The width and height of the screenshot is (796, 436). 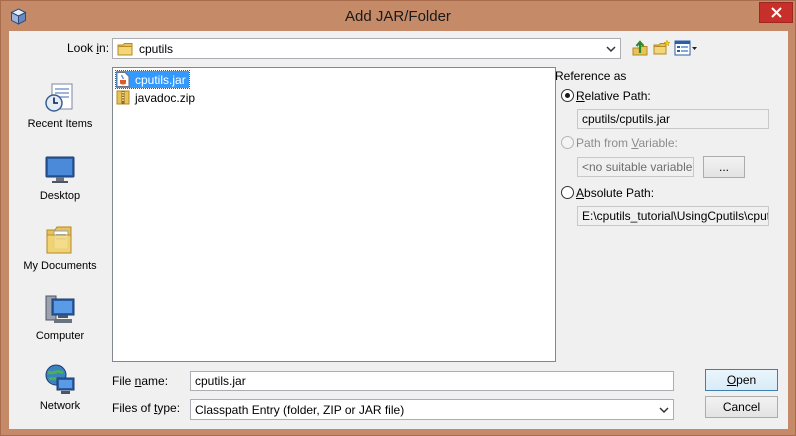 I want to click on file-name-label: File name:, so click(x=140, y=381).